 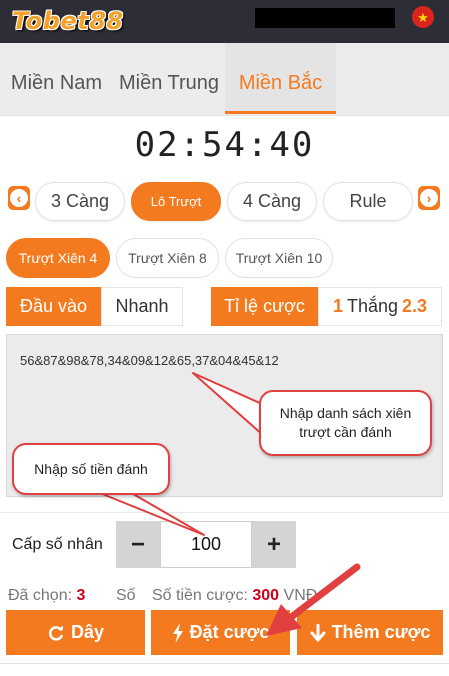 What do you see at coordinates (280, 78) in the screenshot?
I see `tab-mien-bac: Miền Bắc` at bounding box center [280, 78].